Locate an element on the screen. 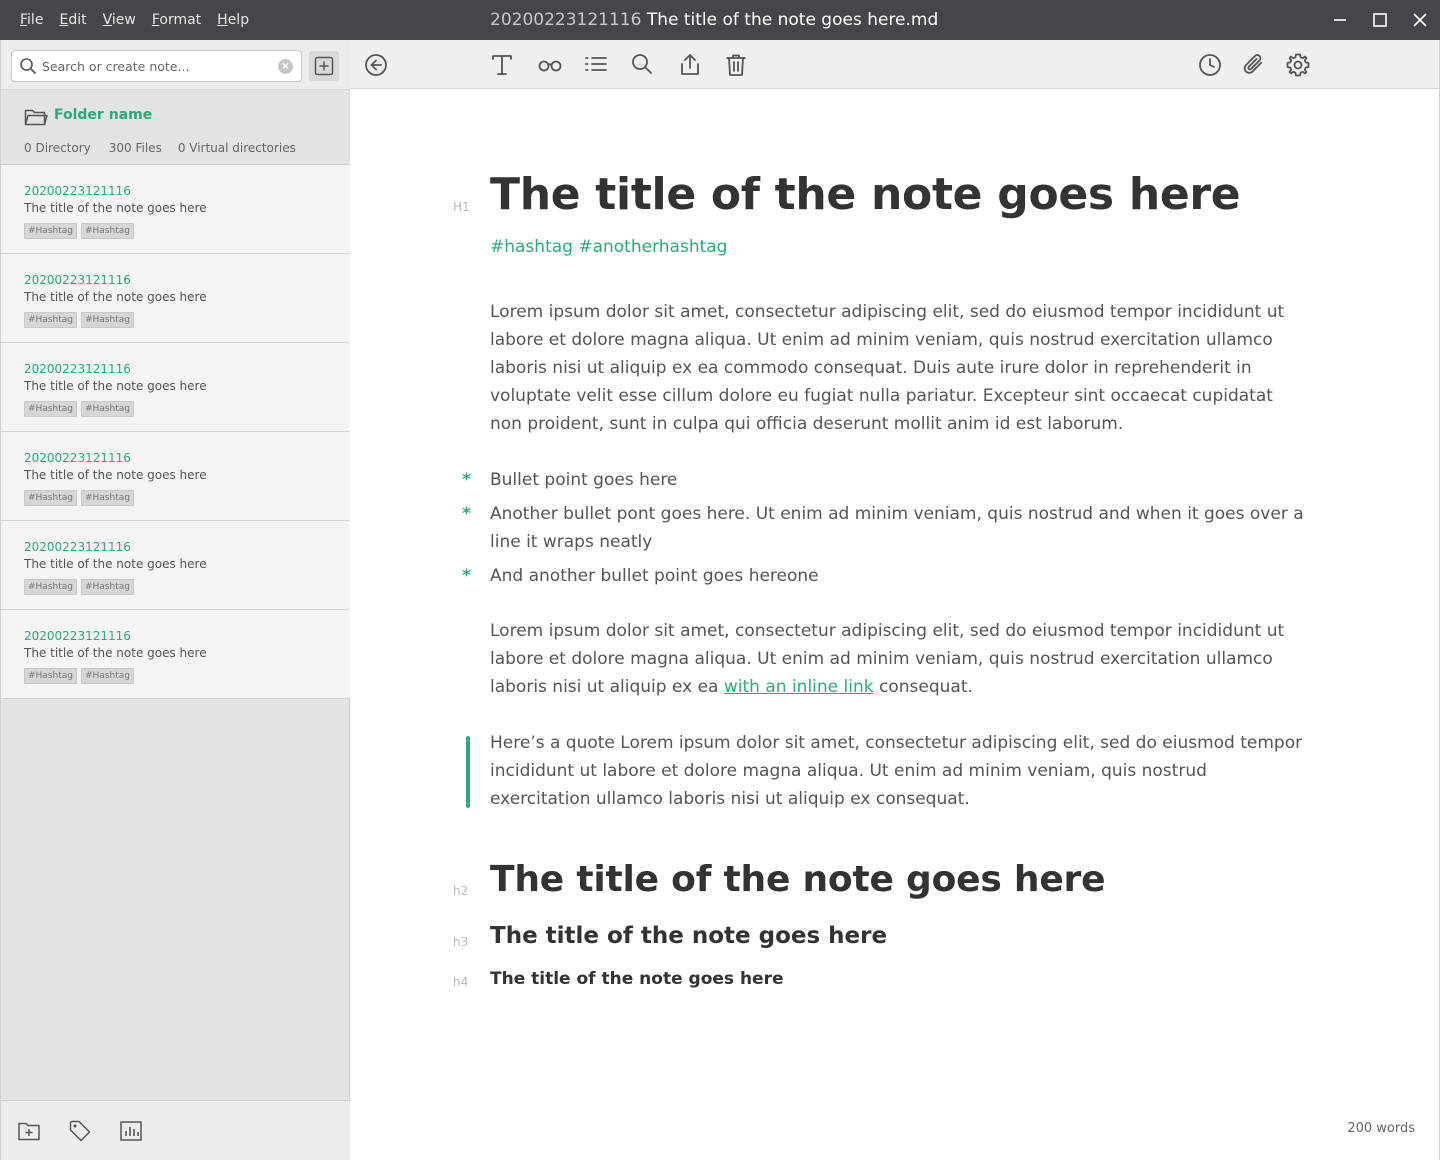 This screenshot has width=1440, height=1160. window-title-text: The title of the note goes here.md is located at coordinates (792, 20).